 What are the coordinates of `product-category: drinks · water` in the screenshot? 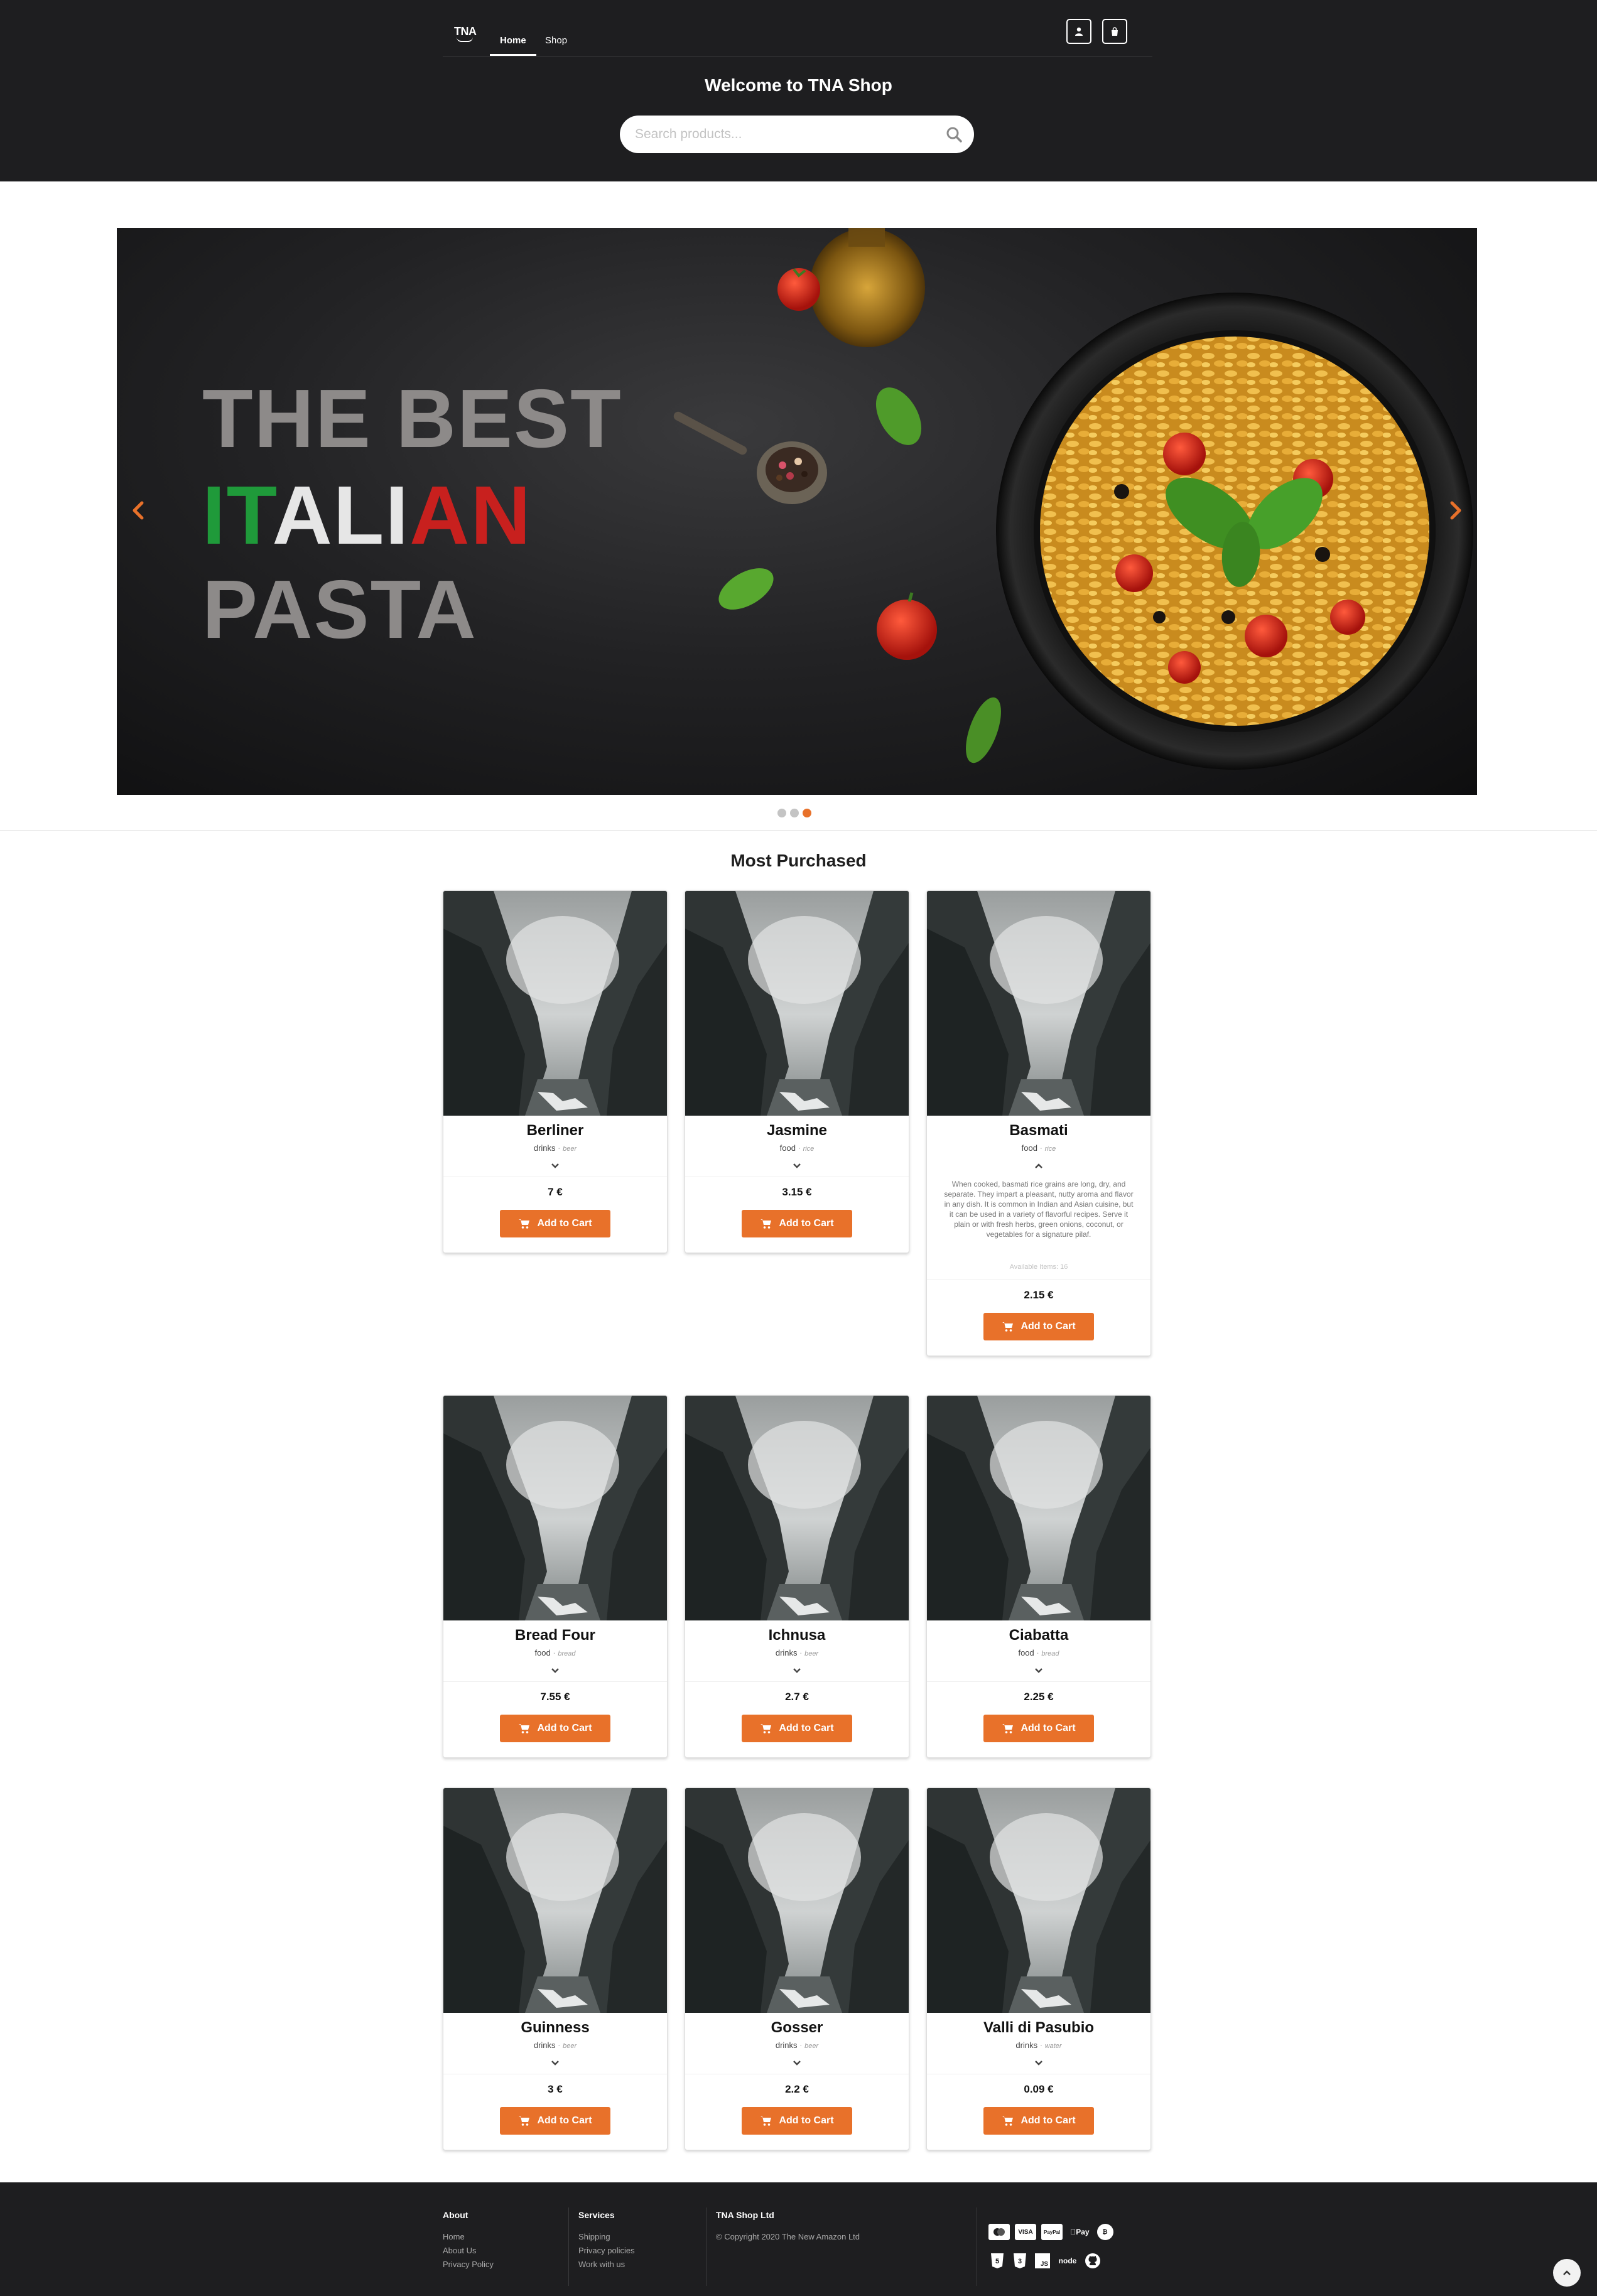 It's located at (1038, 2045).